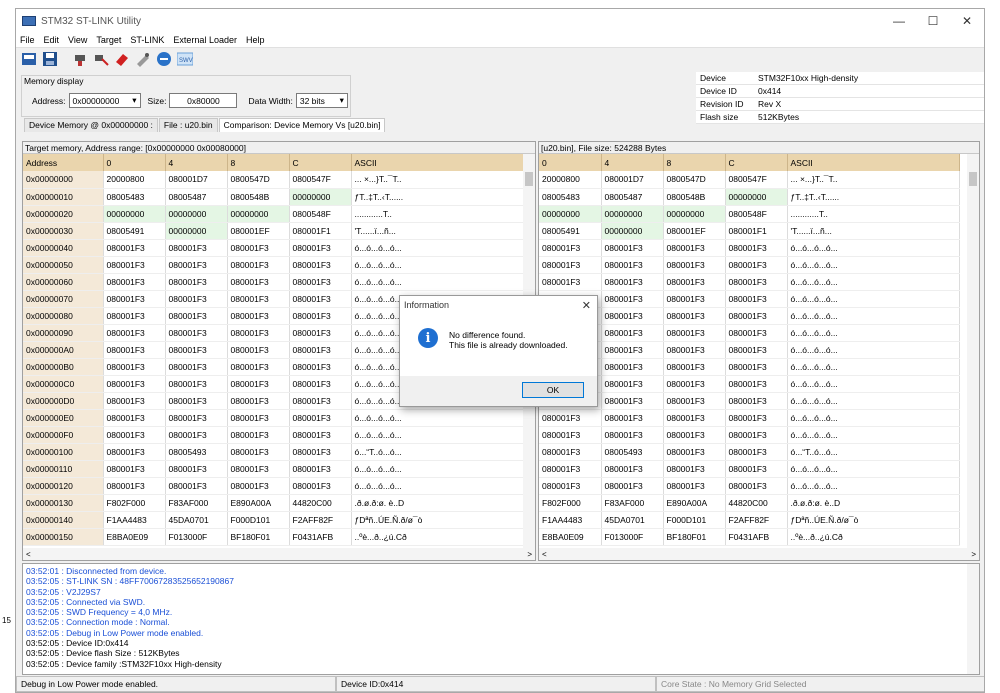 The width and height of the screenshot is (1000, 693). What do you see at coordinates (104, 100) in the screenshot?
I see `address-combo: 0x00000000 ▾` at bounding box center [104, 100].